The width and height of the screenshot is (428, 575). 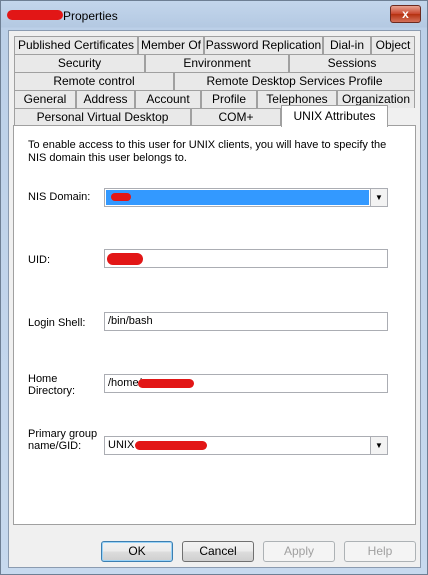 I want to click on ok-button: OK, so click(x=137, y=551).